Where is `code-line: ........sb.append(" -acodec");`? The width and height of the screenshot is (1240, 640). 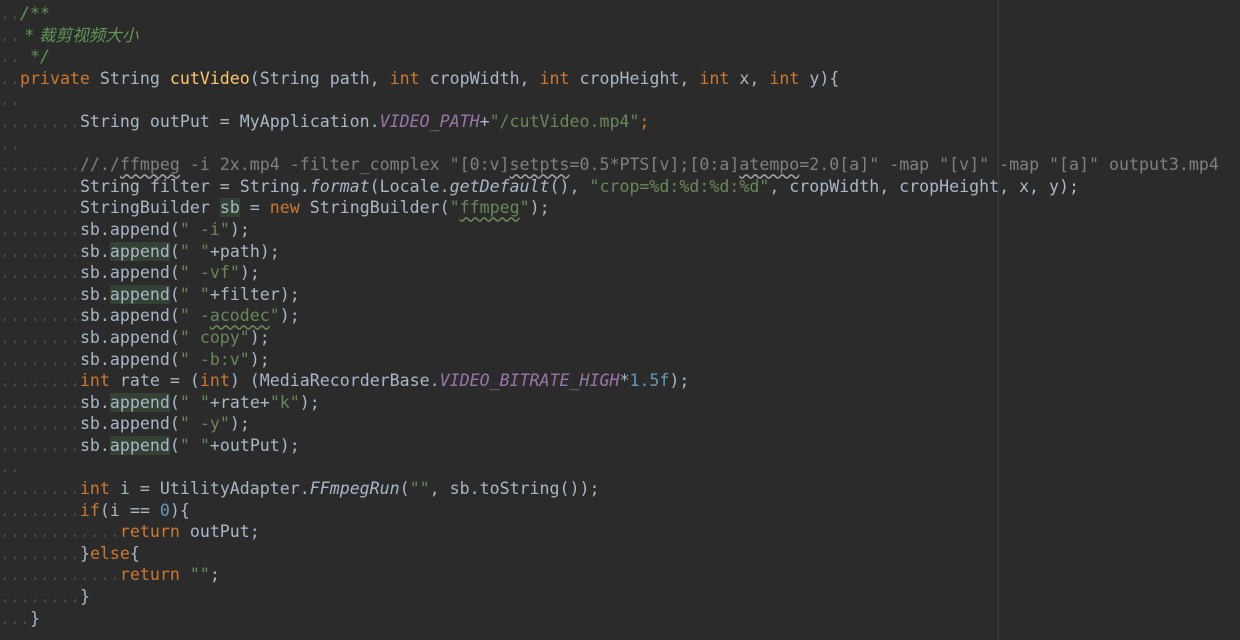
code-line: ........sb.append(" -acodec"); is located at coordinates (150, 316).